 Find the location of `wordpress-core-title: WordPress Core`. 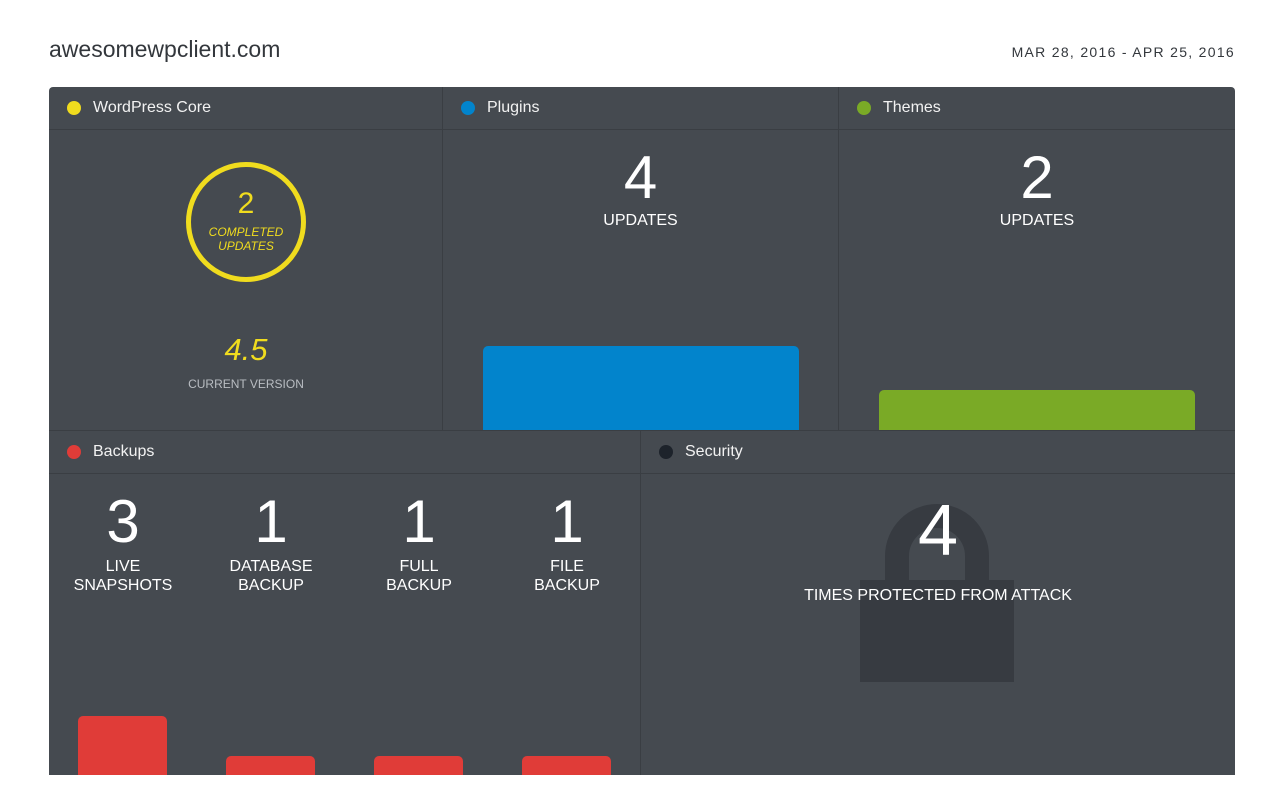

wordpress-core-title: WordPress Core is located at coordinates (152, 107).